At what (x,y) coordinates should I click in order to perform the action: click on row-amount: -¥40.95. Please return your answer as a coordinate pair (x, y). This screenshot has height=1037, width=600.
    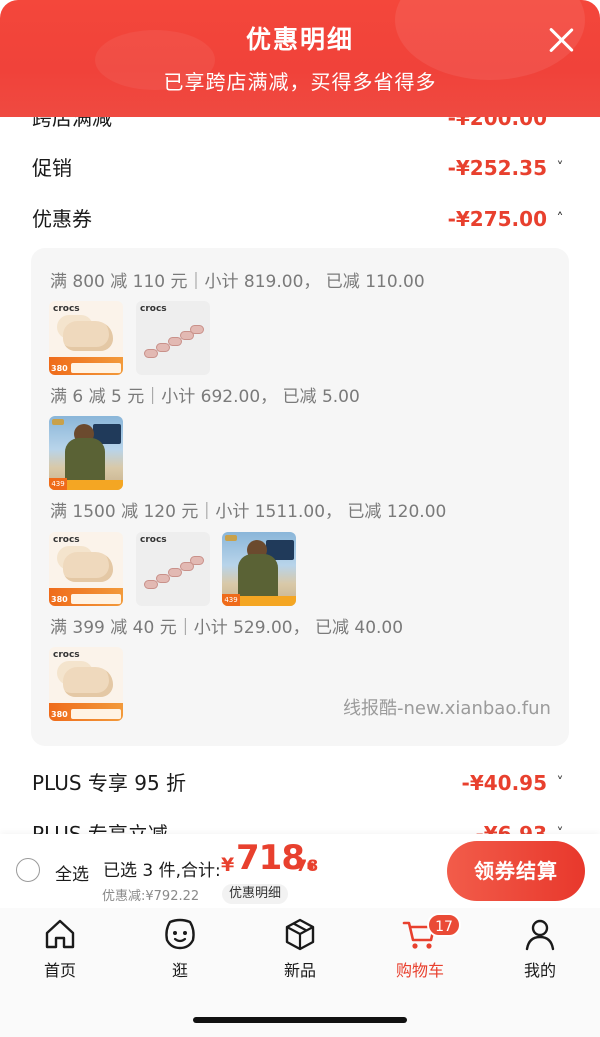
    Looking at the image, I should click on (504, 783).